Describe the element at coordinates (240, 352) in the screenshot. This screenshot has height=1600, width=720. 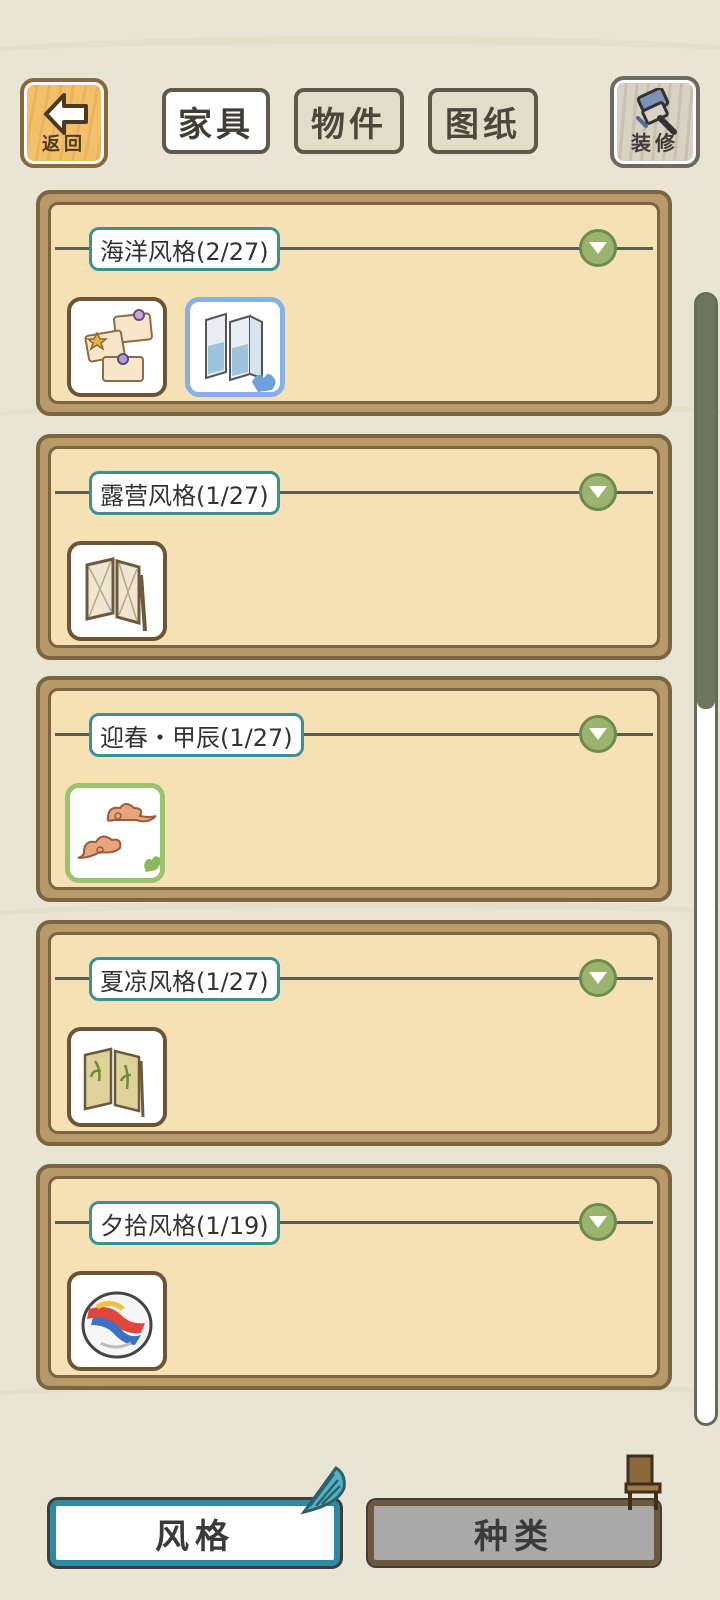
I see `folding-screen-sea-icon` at that location.